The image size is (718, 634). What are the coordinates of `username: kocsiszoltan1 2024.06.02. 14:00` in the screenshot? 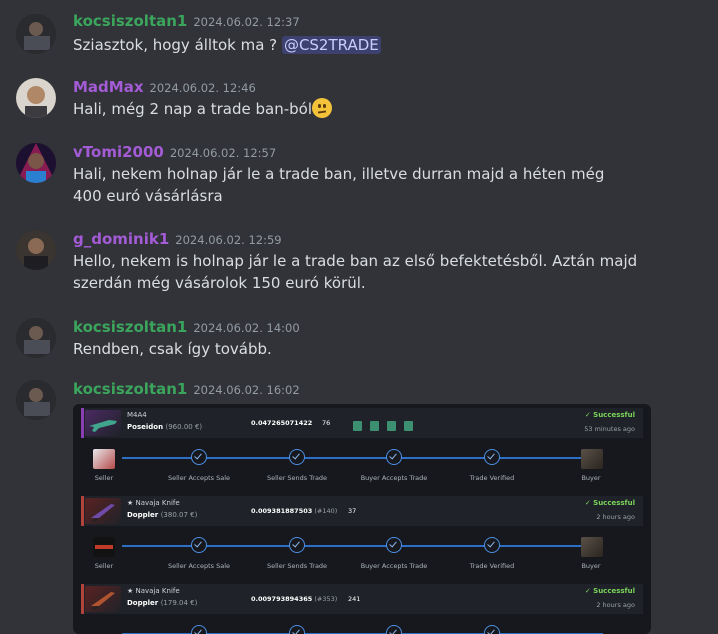 It's located at (186, 327).